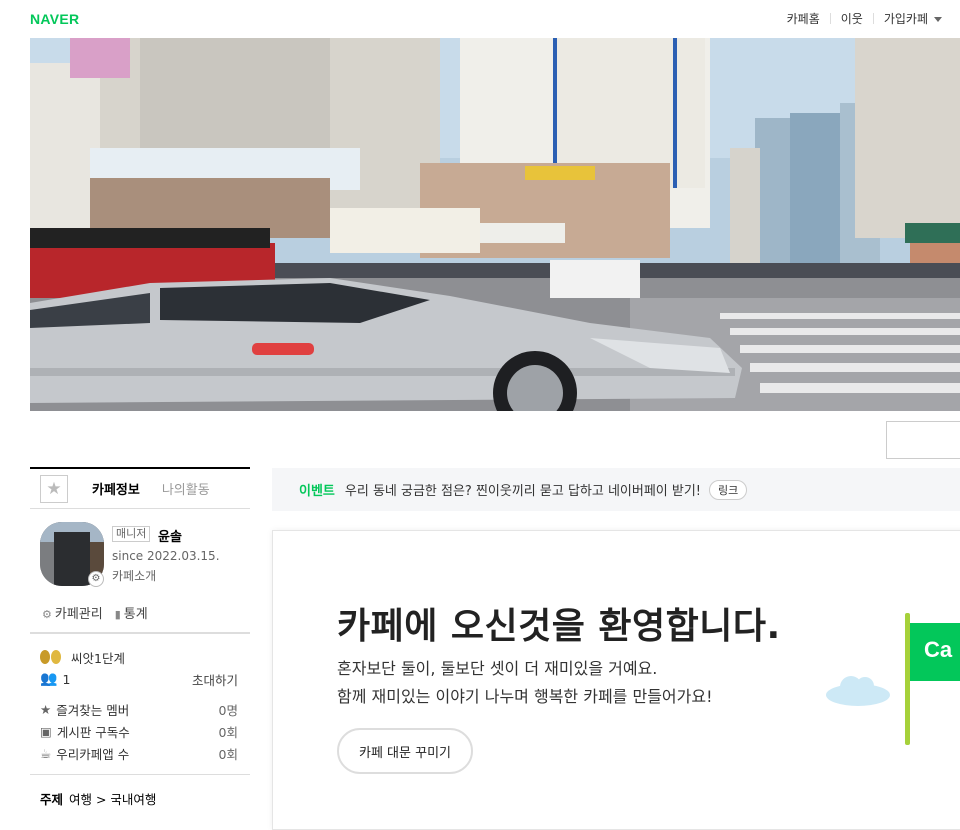 The height and width of the screenshot is (830, 960). Describe the element at coordinates (728, 489) in the screenshot. I see `link-chip: 링크` at that location.